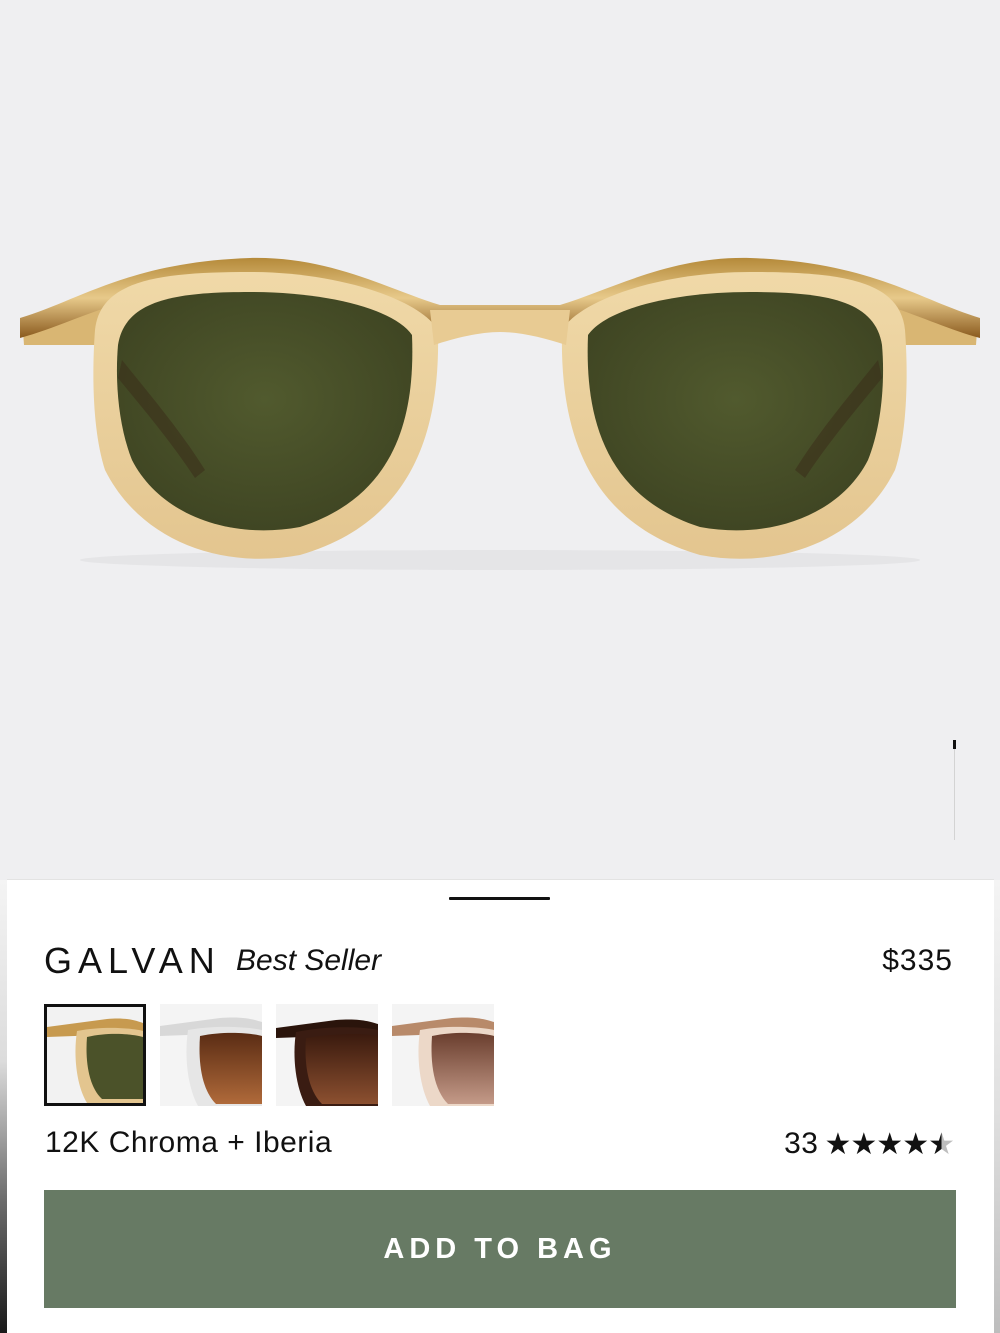 The height and width of the screenshot is (1333, 1000). What do you see at coordinates (499, 898) in the screenshot?
I see `sheet-drag-handle` at bounding box center [499, 898].